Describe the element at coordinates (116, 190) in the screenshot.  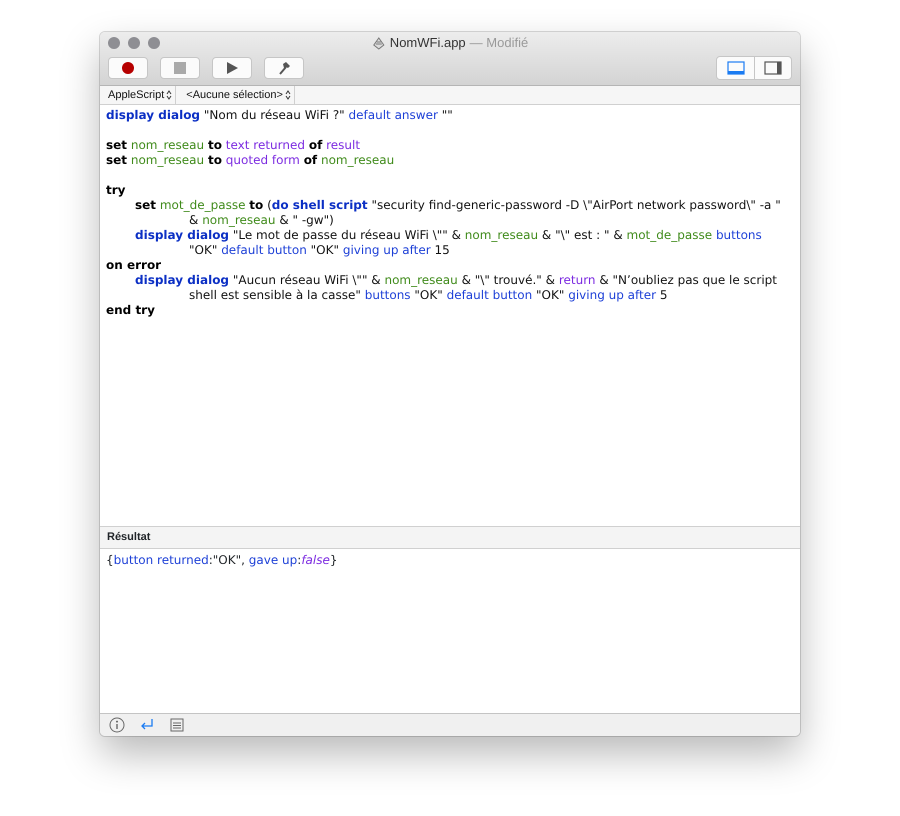
I see `code-line: try` at that location.